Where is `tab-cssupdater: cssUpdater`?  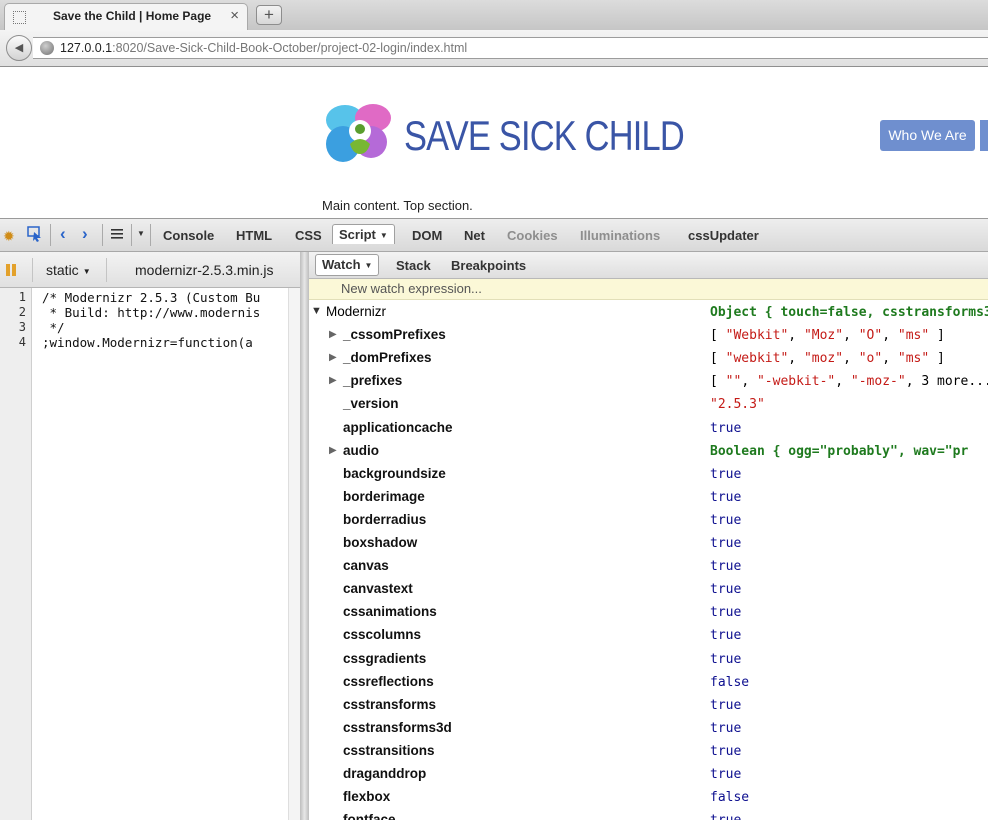 tab-cssupdater: cssUpdater is located at coordinates (723, 235).